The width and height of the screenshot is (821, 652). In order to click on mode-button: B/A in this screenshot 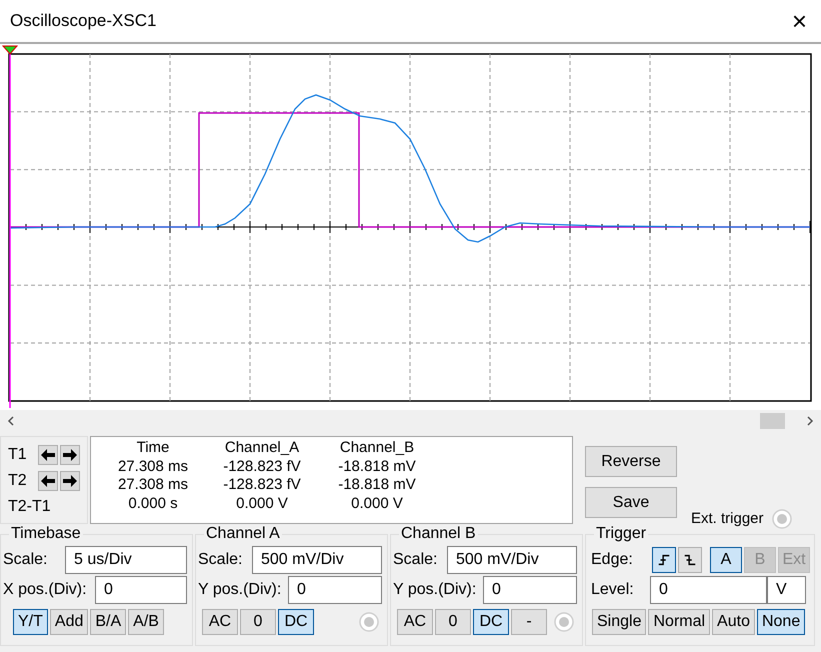, I will do `click(108, 622)`.